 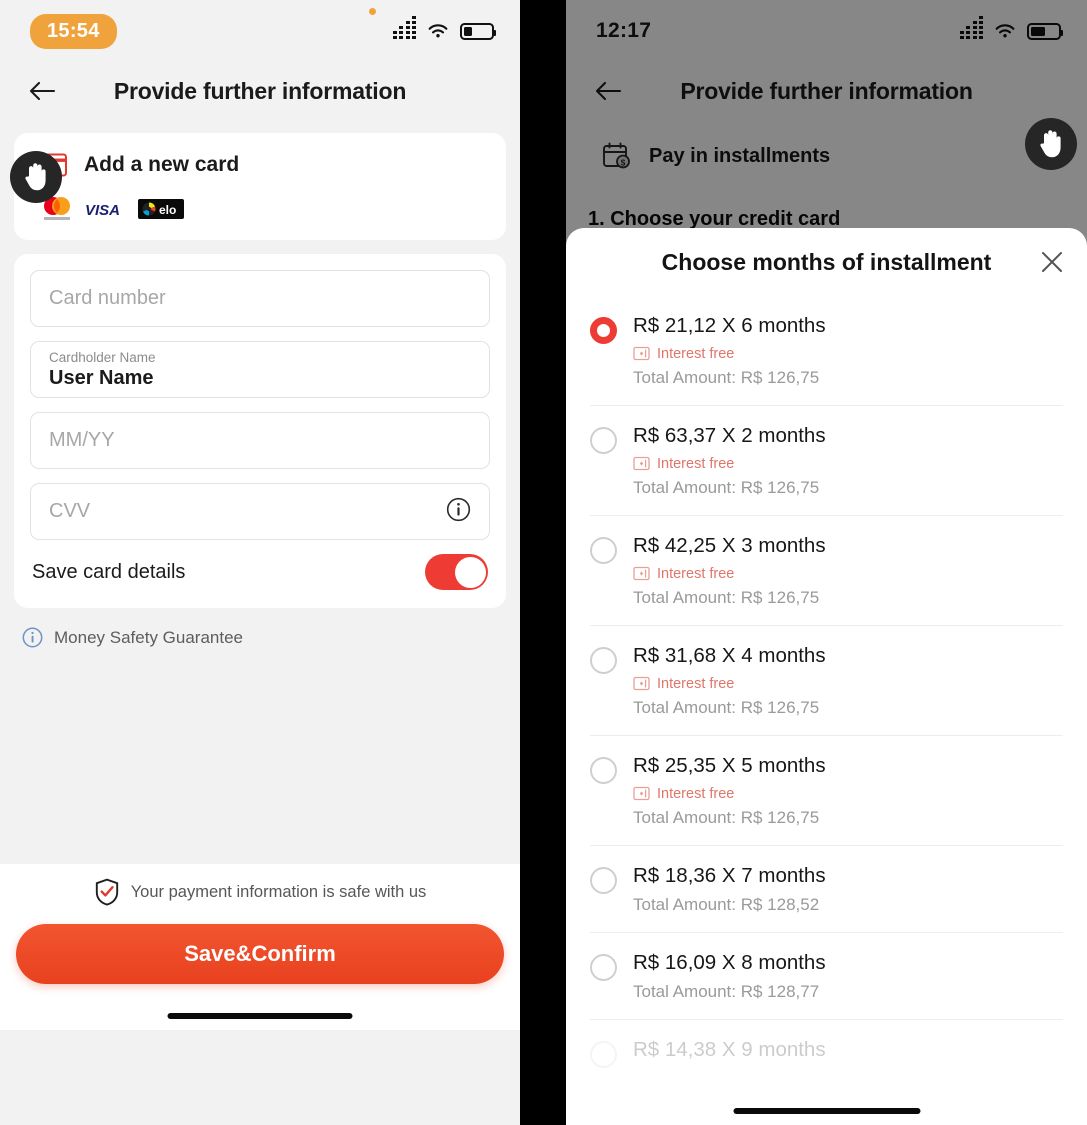 I want to click on nav-bar-left: Provide further information, so click(x=260, y=91).